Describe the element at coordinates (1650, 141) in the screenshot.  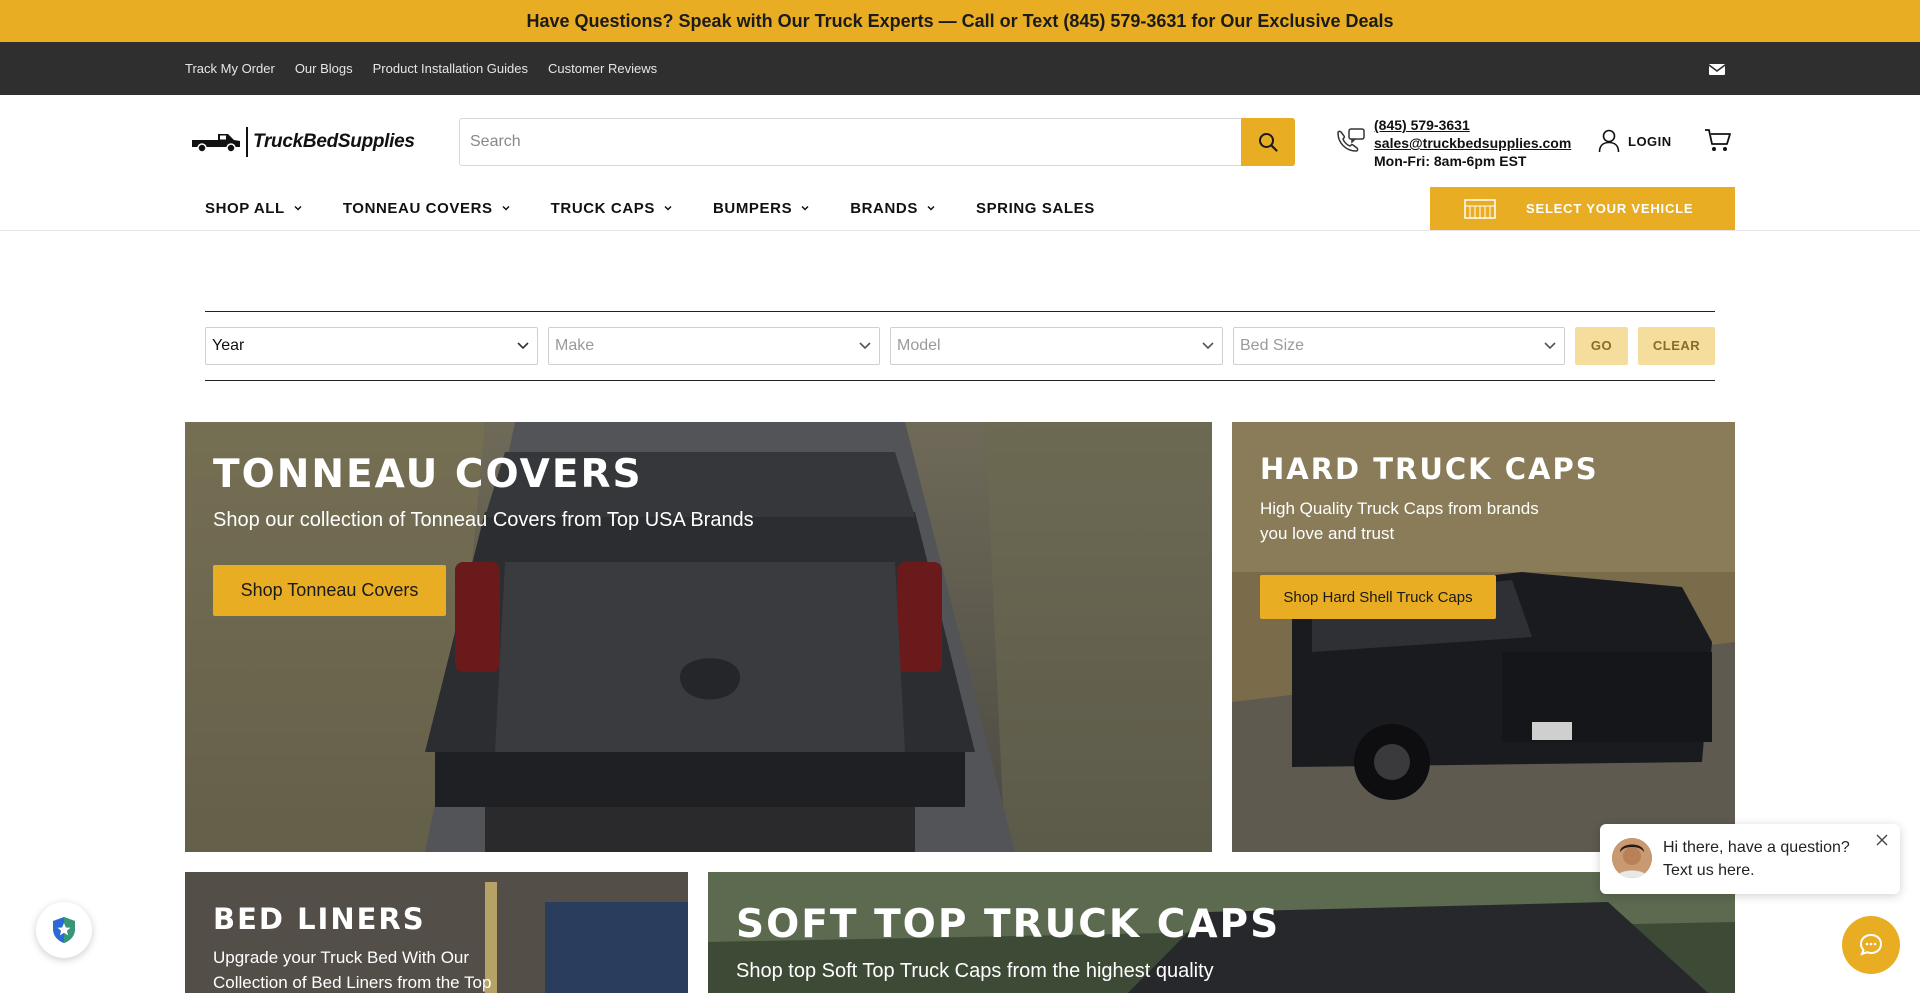
I see `login-label: LOGIN` at that location.